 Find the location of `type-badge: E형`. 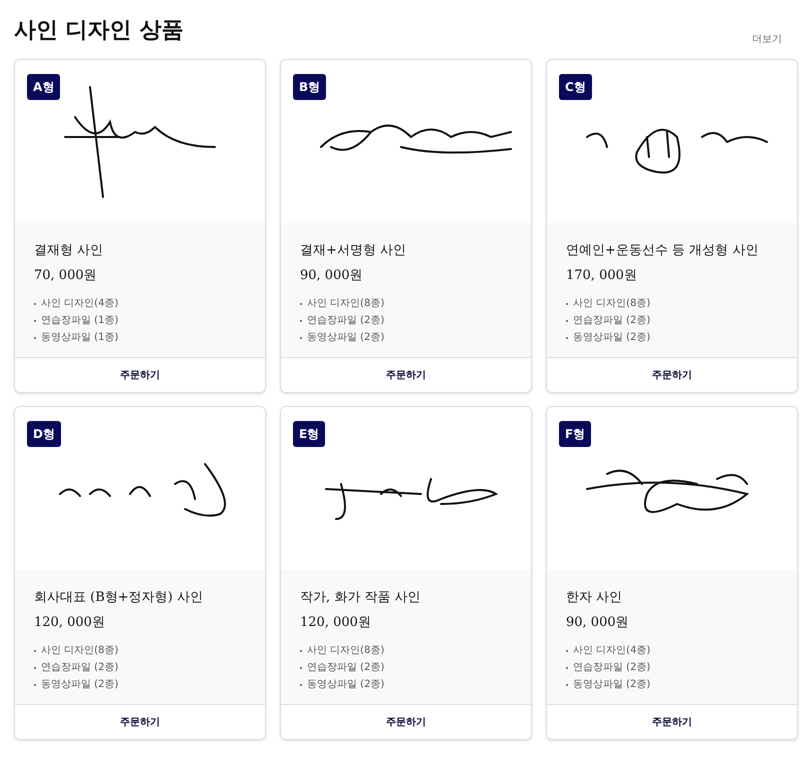

type-badge: E형 is located at coordinates (309, 434).